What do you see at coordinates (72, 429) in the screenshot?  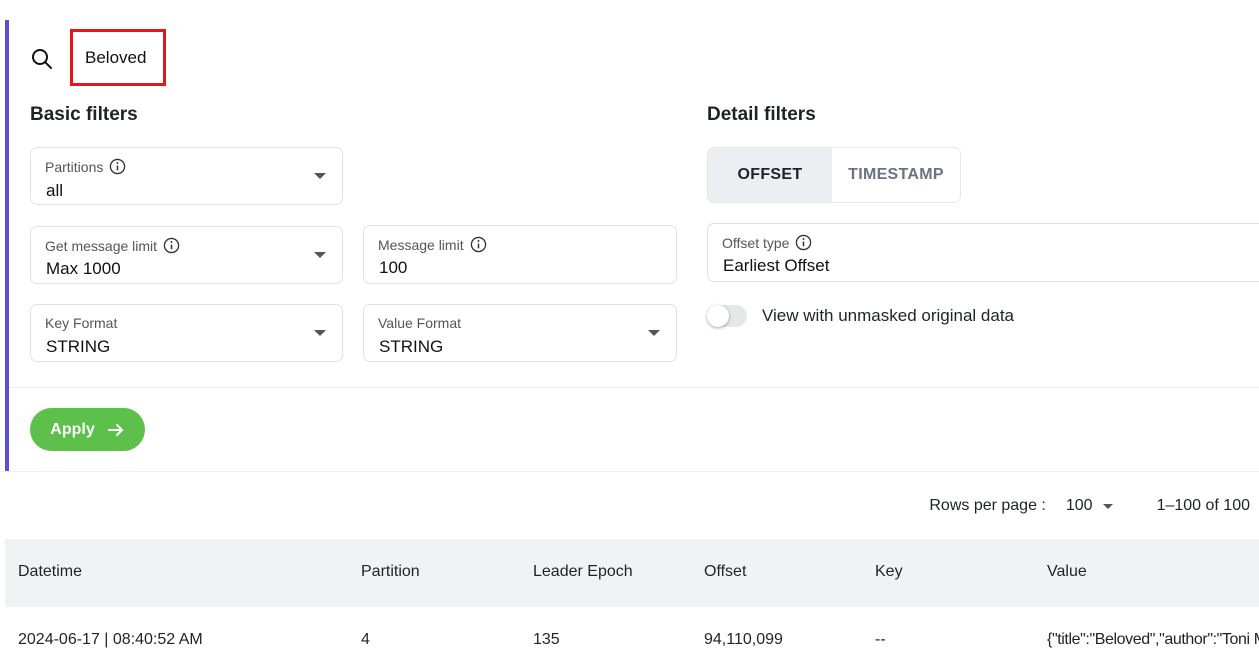 I see `apply-label: Apply` at bounding box center [72, 429].